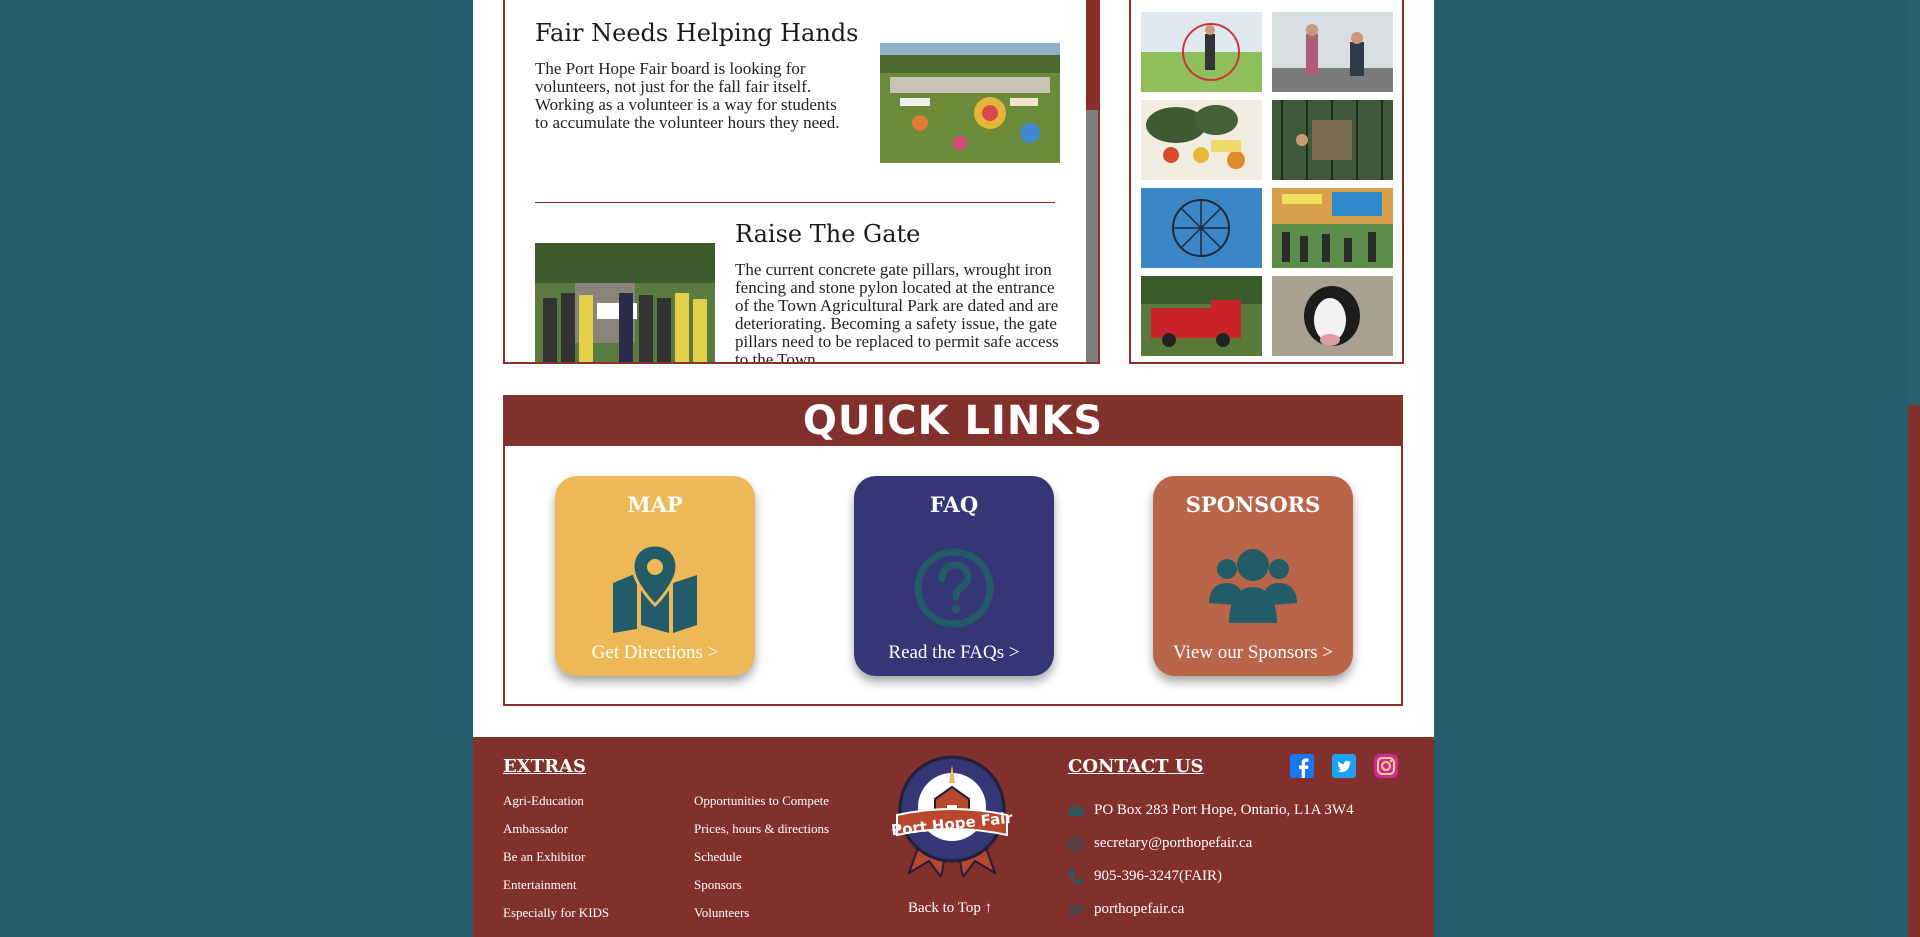 This screenshot has height=937, width=1920. What do you see at coordinates (1914, 202) in the screenshot?
I see `page-scrollbar-thumb` at bounding box center [1914, 202].